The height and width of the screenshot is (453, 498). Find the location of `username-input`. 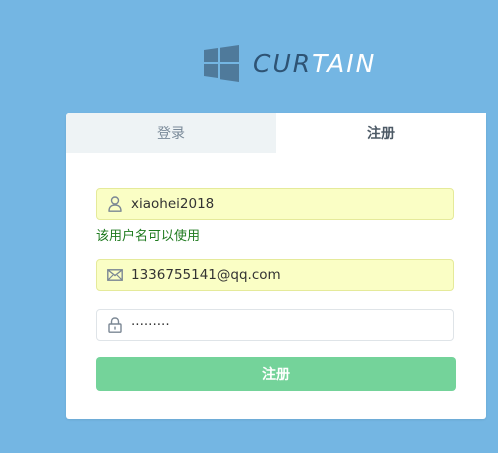

username-input is located at coordinates (292, 204).